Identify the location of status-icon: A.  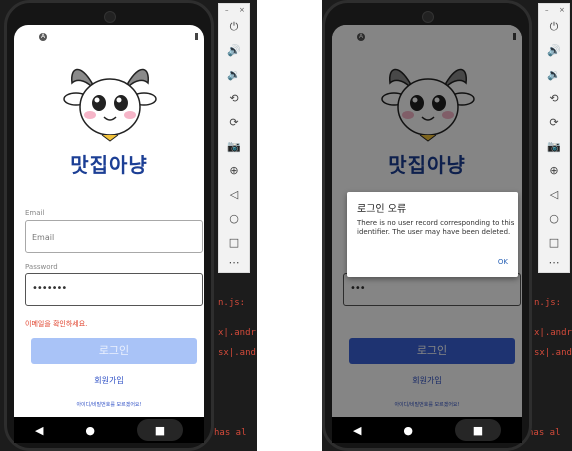
(43, 37).